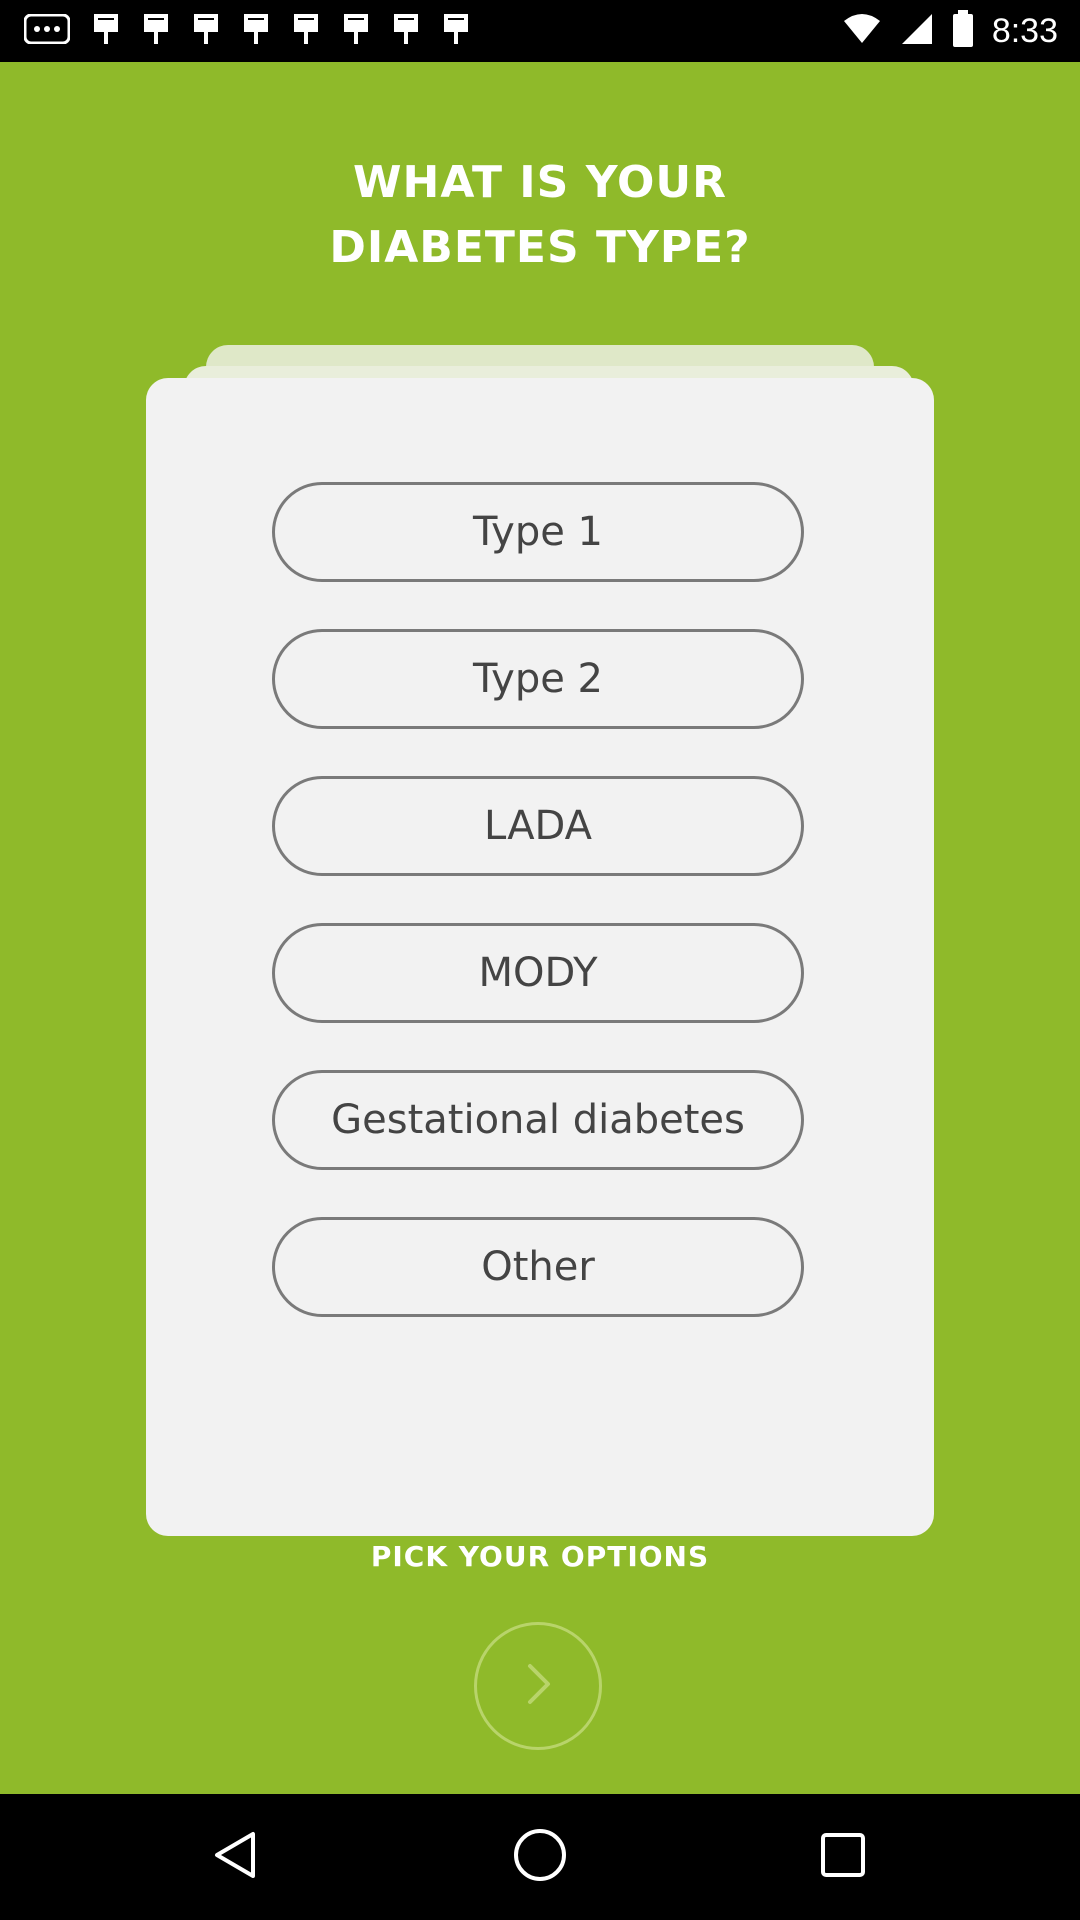 This screenshot has width=1080, height=1920. What do you see at coordinates (963, 31) in the screenshot?
I see `battery-icon` at bounding box center [963, 31].